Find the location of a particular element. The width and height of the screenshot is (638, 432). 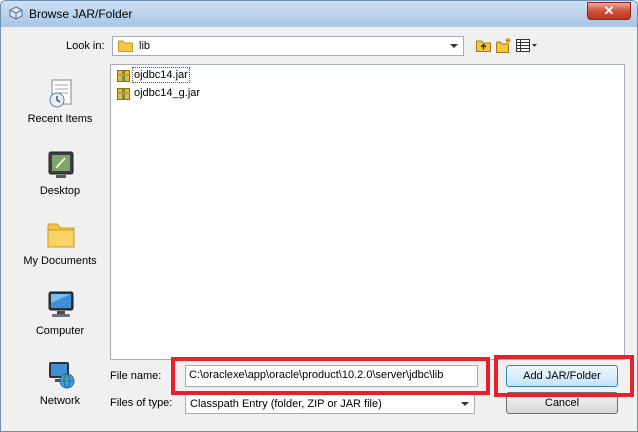

place-recent-items: Recent Items is located at coordinates (60, 108).